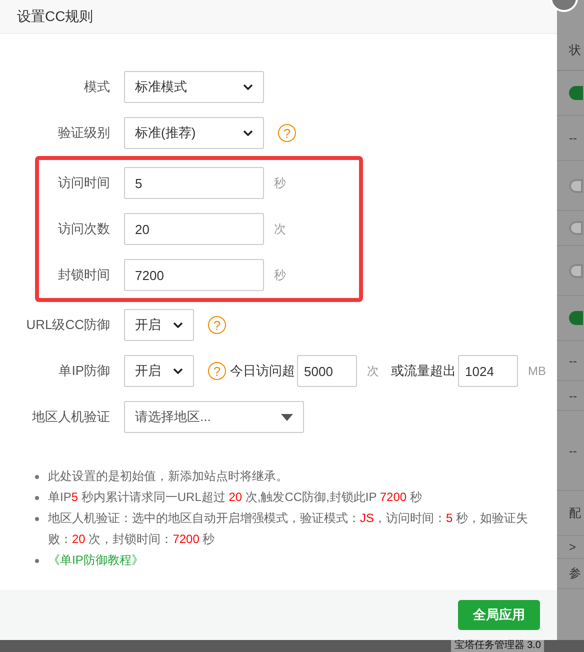 Image resolution: width=584 pixels, height=652 pixels. What do you see at coordinates (84, 371) in the screenshot?
I see `field-label: 单IP防御` at bounding box center [84, 371].